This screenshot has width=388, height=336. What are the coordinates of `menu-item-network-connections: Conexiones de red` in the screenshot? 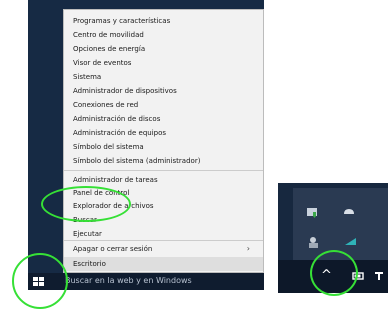 It's located at (105, 105).